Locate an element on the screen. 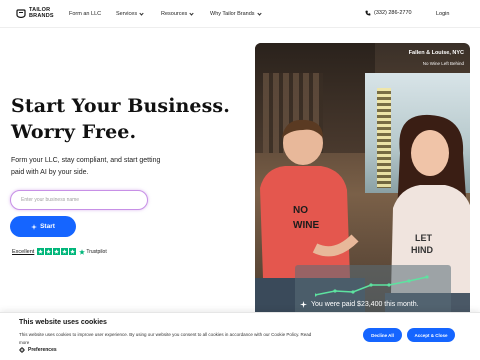 This screenshot has height=360, width=480. nav-label: Form an LLC is located at coordinates (85, 14).